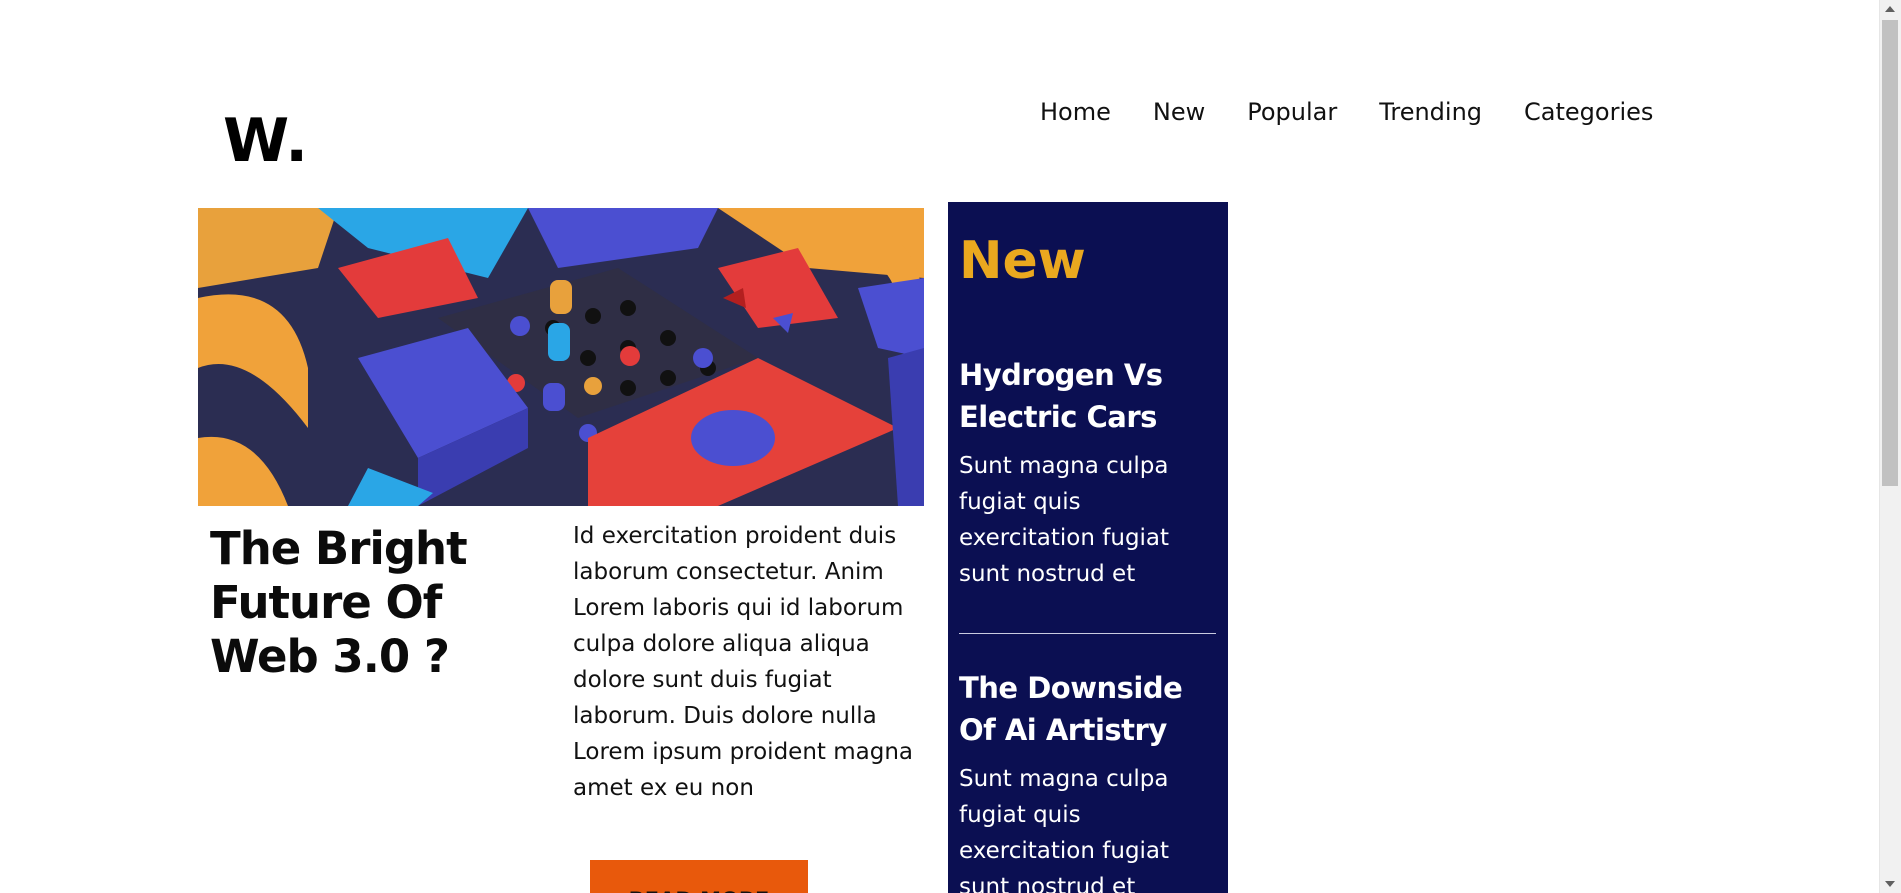 This screenshot has width=1901, height=893. I want to click on scroll-up-arrow-icon, so click(1890, 9).